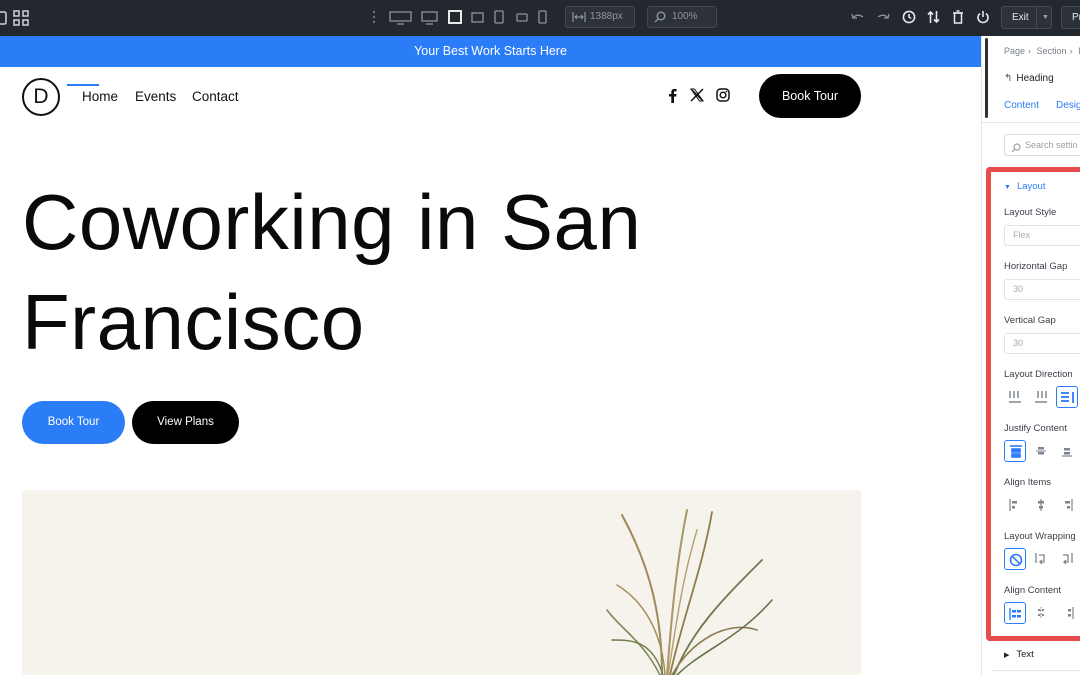 The image size is (1080, 675). I want to click on layout-style-label: Layout Style, so click(1030, 212).